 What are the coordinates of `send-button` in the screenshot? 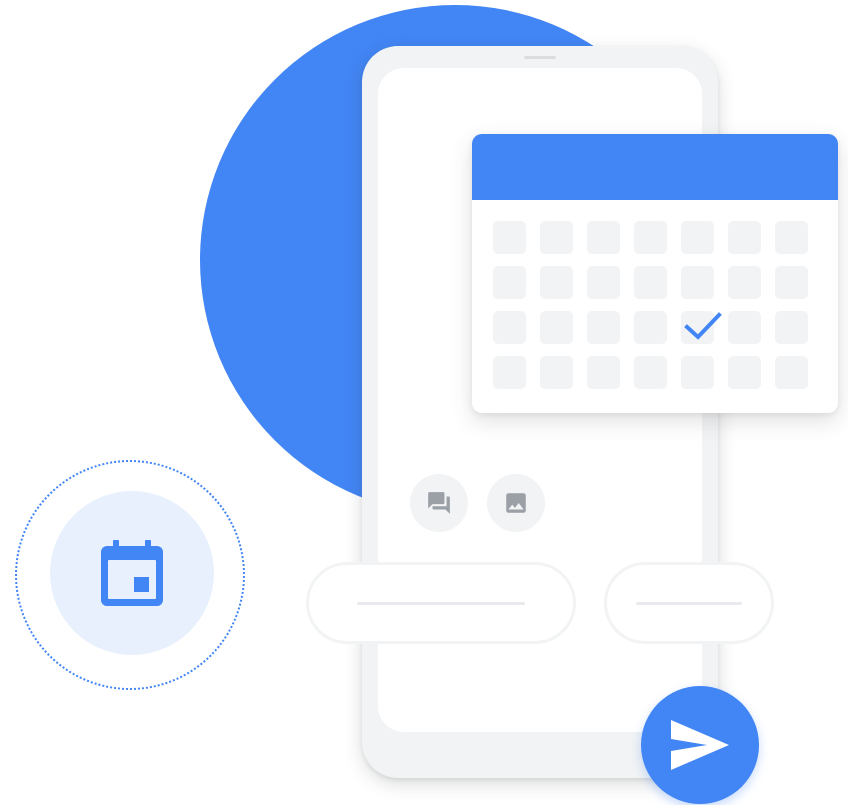 It's located at (700, 745).